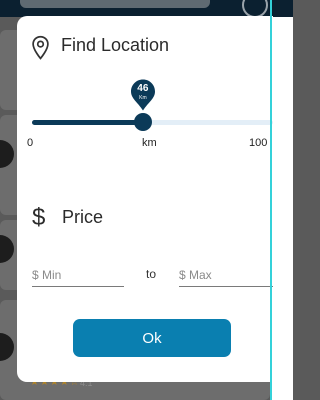 The height and width of the screenshot is (400, 320). Describe the element at coordinates (30, 143) in the screenshot. I see `slider-min-label: 0` at that location.